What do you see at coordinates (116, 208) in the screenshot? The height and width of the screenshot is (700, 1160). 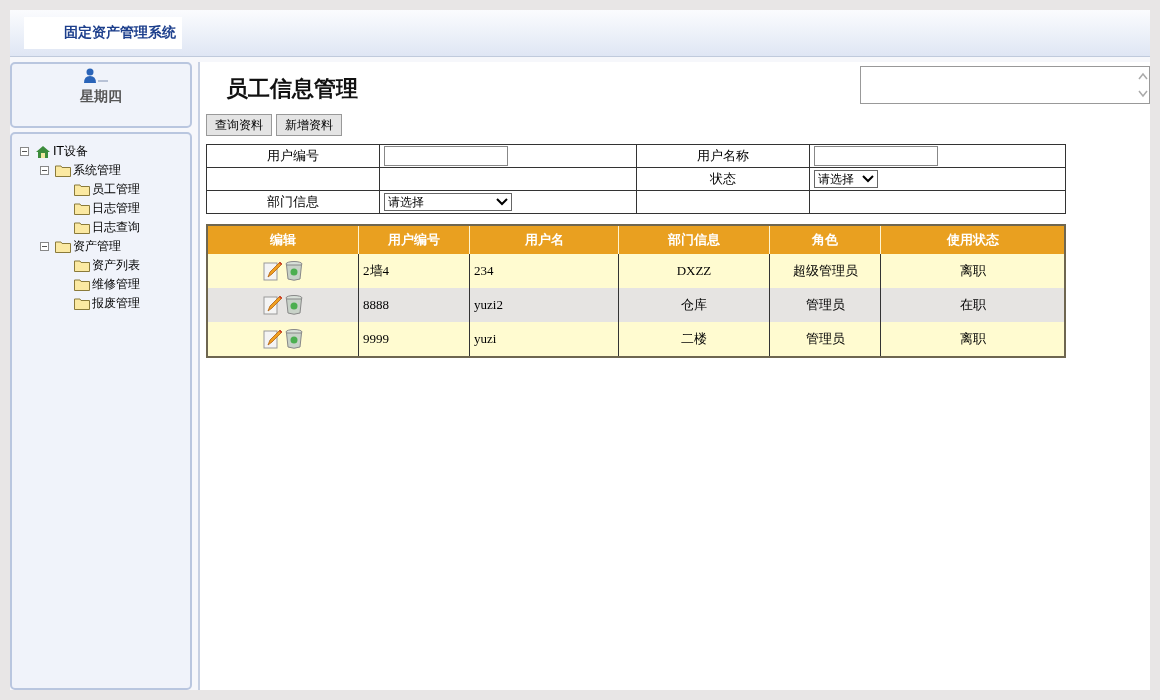 I see `tree-item: 日志管理` at bounding box center [116, 208].